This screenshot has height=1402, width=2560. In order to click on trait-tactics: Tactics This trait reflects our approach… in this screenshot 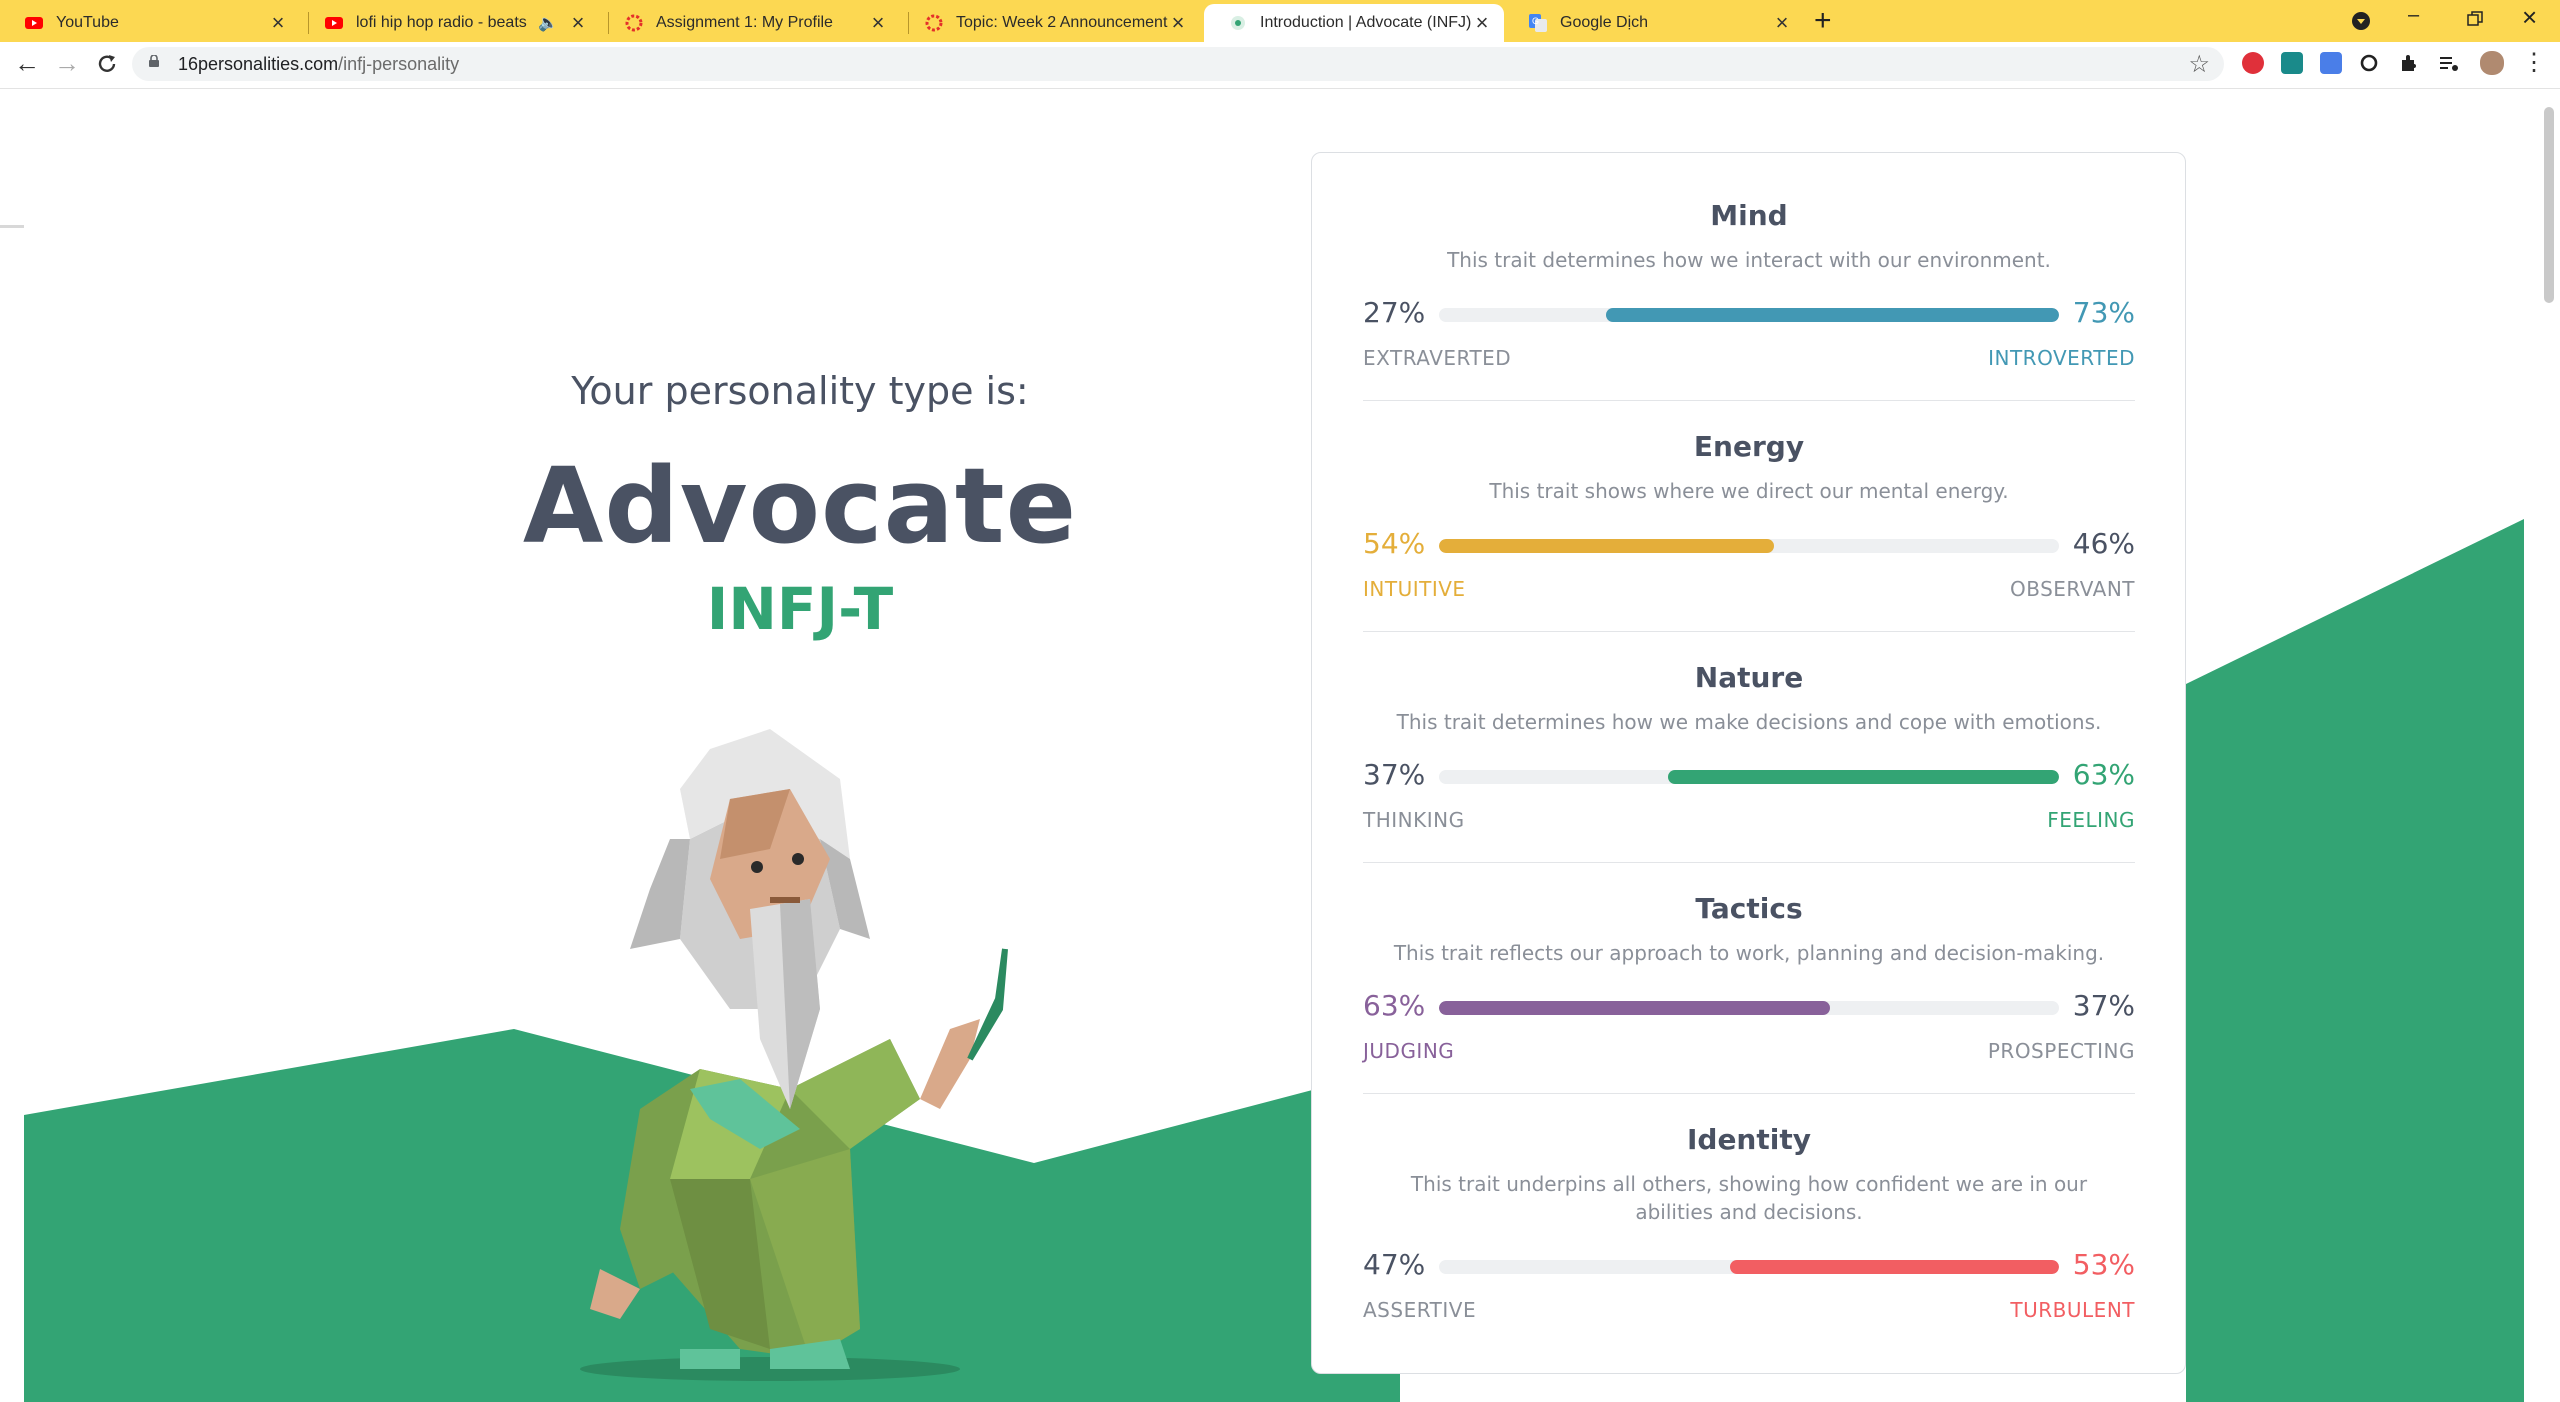, I will do `click(1749, 979)`.